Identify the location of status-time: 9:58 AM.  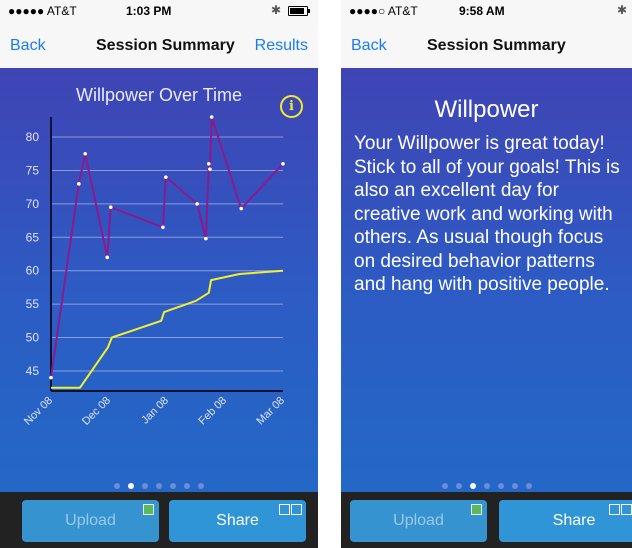
(482, 11).